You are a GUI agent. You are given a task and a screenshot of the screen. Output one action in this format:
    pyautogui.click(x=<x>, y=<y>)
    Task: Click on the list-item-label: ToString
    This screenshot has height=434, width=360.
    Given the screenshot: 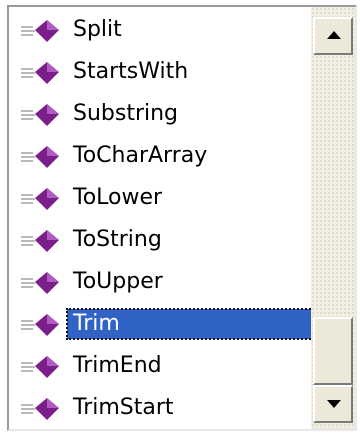 What is the action you would take?
    pyautogui.click(x=117, y=239)
    